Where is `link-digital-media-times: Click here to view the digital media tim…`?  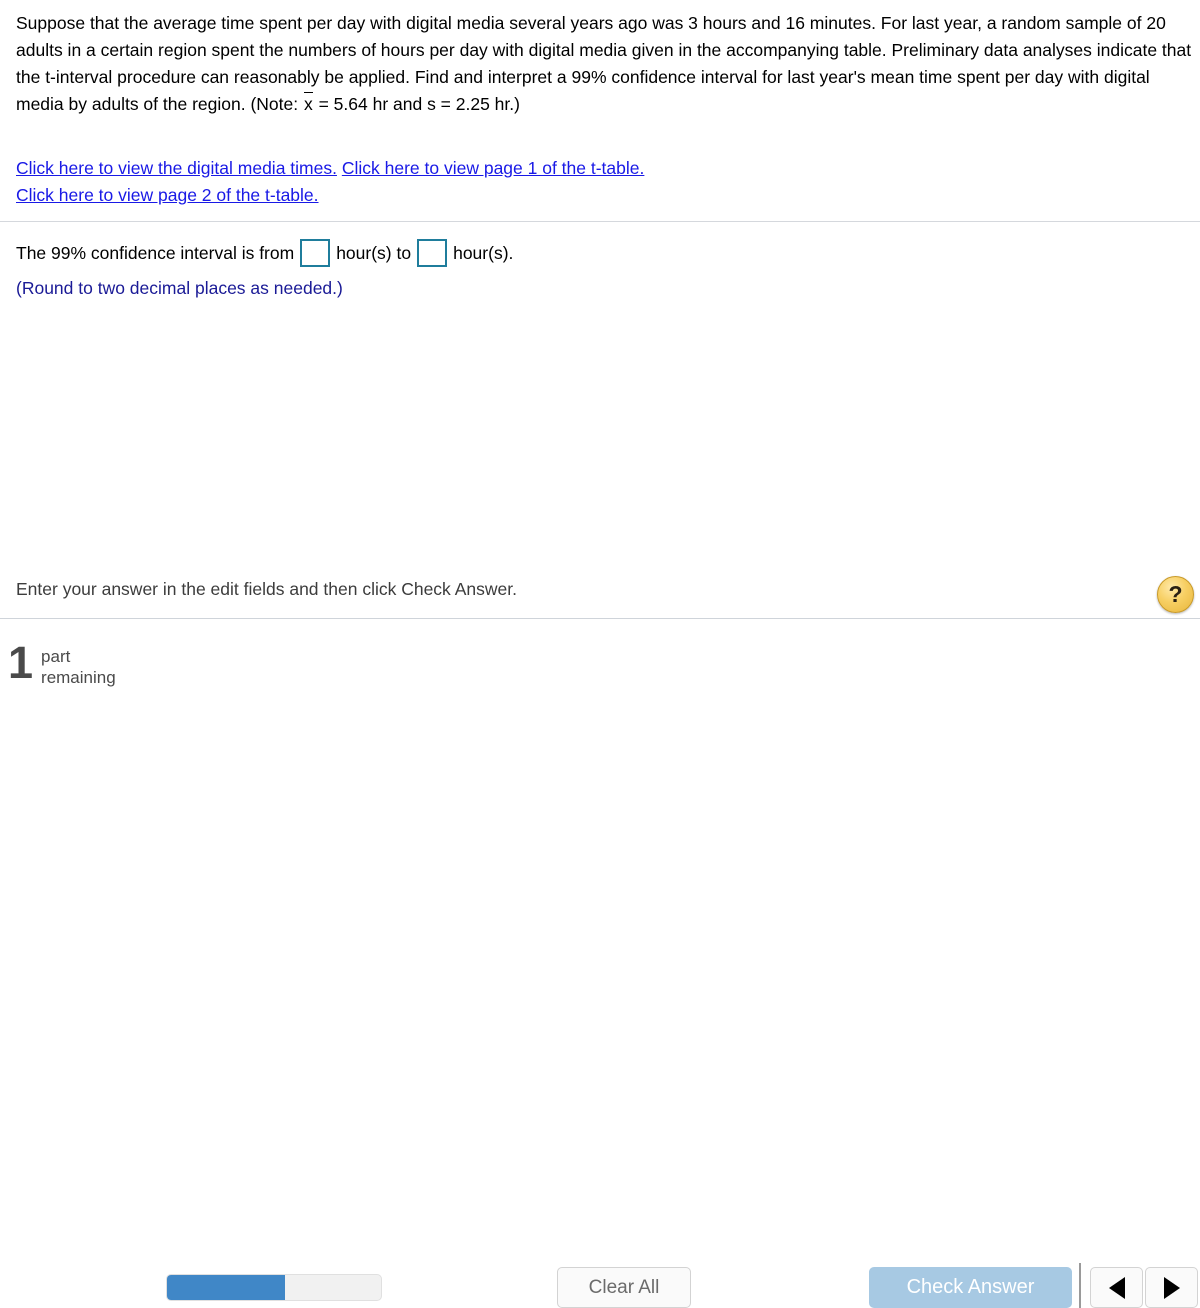 link-digital-media-times: Click here to view the digital media tim… is located at coordinates (176, 168).